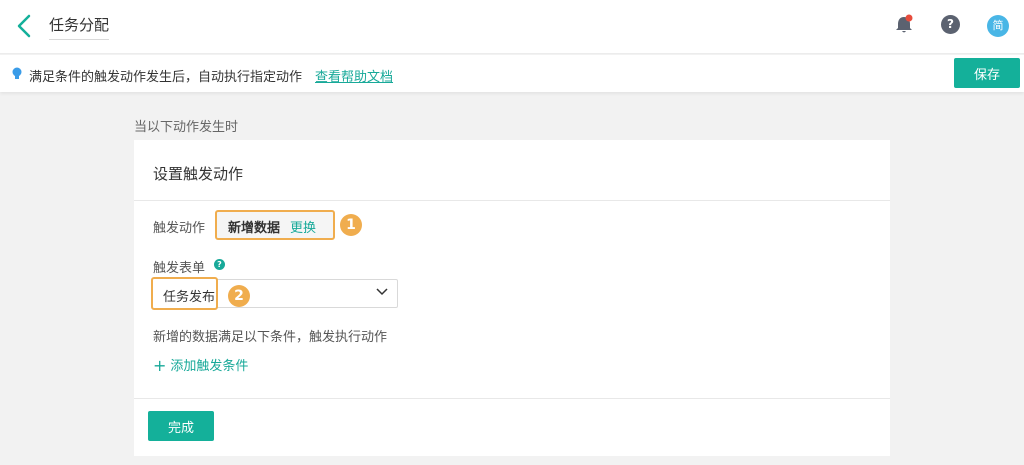 This screenshot has height=465, width=1024. Describe the element at coordinates (254, 228) in the screenshot. I see `trigger-action-value: 新增数据` at that location.